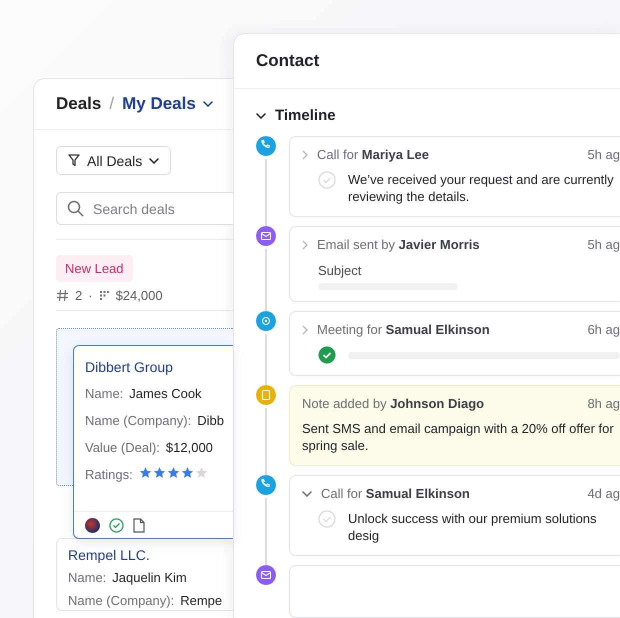 The height and width of the screenshot is (618, 620). I want to click on field-value: Rempe, so click(201, 601).